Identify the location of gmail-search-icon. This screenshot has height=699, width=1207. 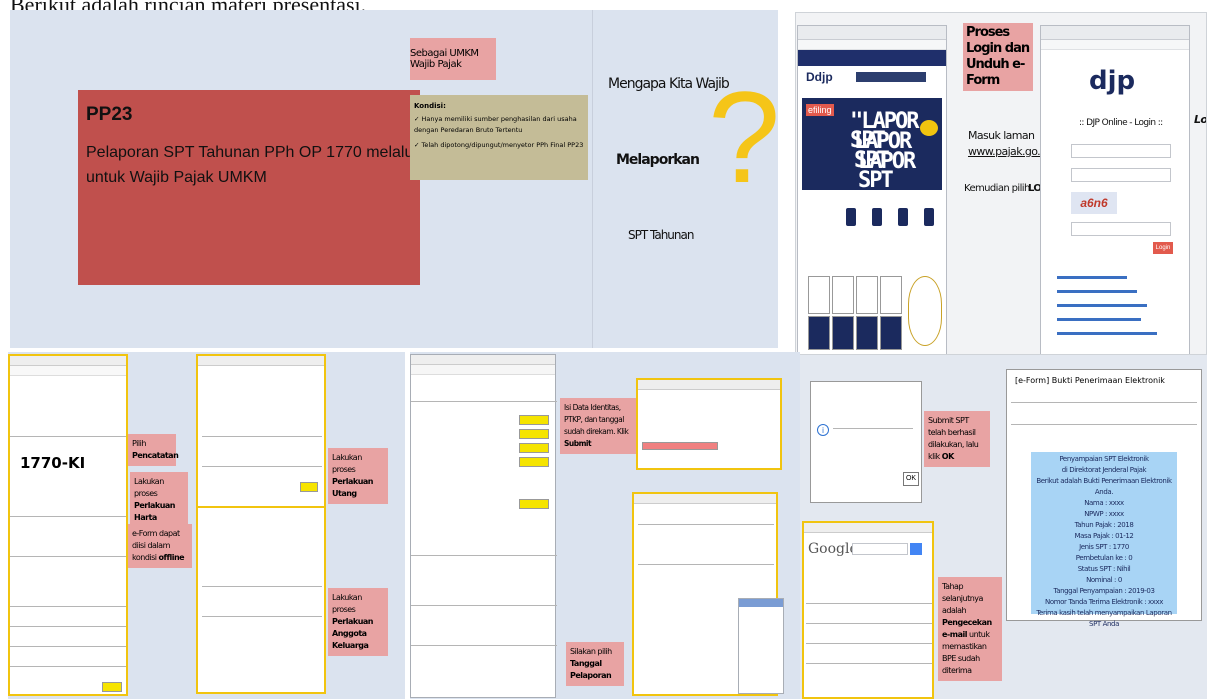
(916, 549).